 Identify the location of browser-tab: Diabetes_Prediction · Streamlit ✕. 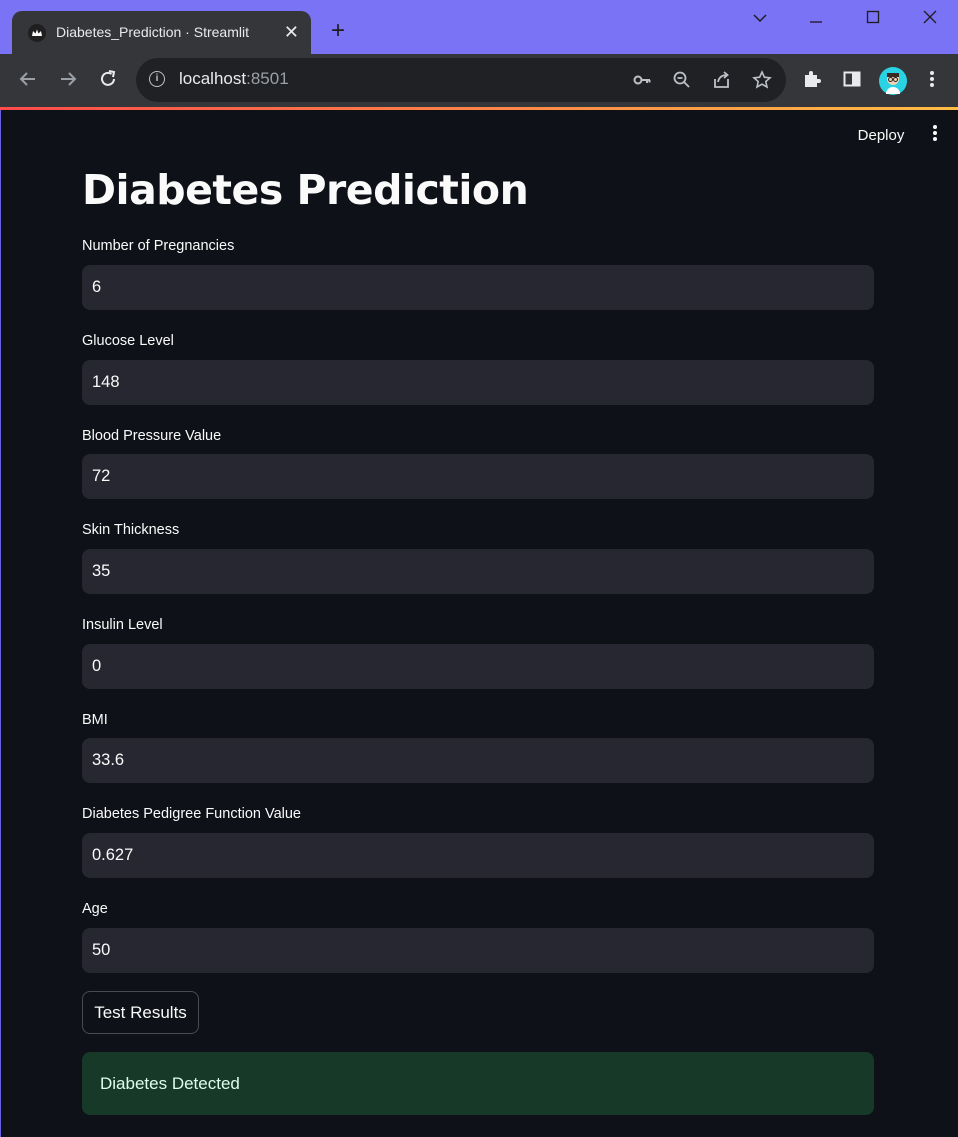
(161, 32).